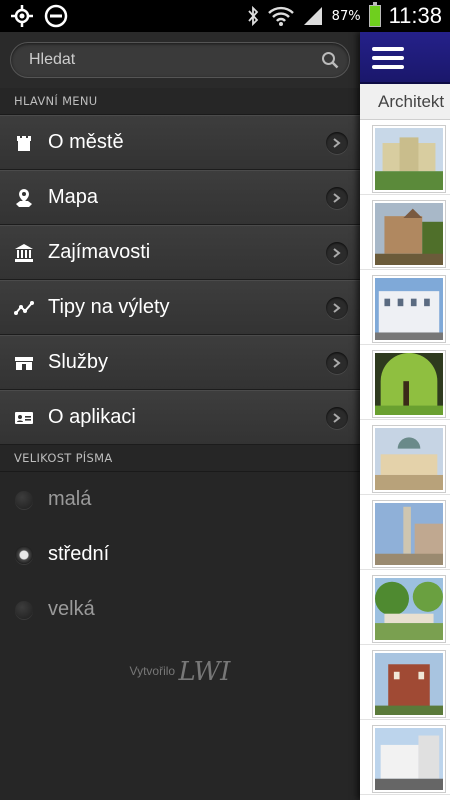 The image size is (450, 800). I want to click on menu-item-sluzby: Služby, so click(180, 362).